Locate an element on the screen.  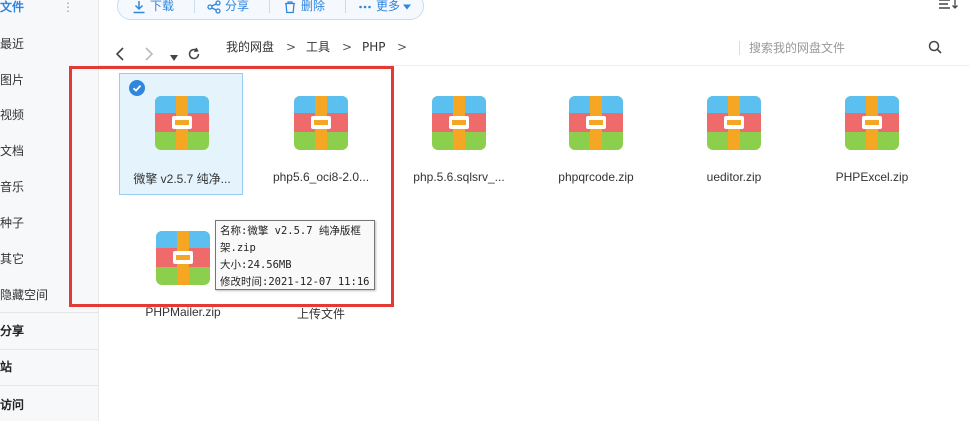
sidebar-item-label: 文件 is located at coordinates (12, 7).